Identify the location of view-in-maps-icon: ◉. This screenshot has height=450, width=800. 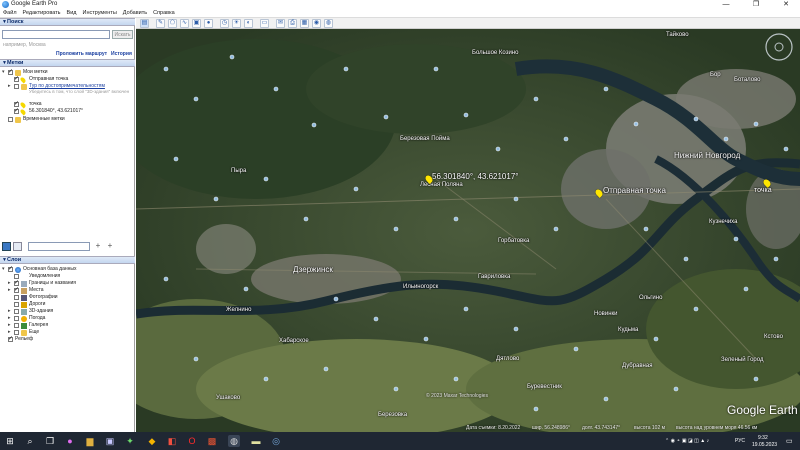
(316, 23).